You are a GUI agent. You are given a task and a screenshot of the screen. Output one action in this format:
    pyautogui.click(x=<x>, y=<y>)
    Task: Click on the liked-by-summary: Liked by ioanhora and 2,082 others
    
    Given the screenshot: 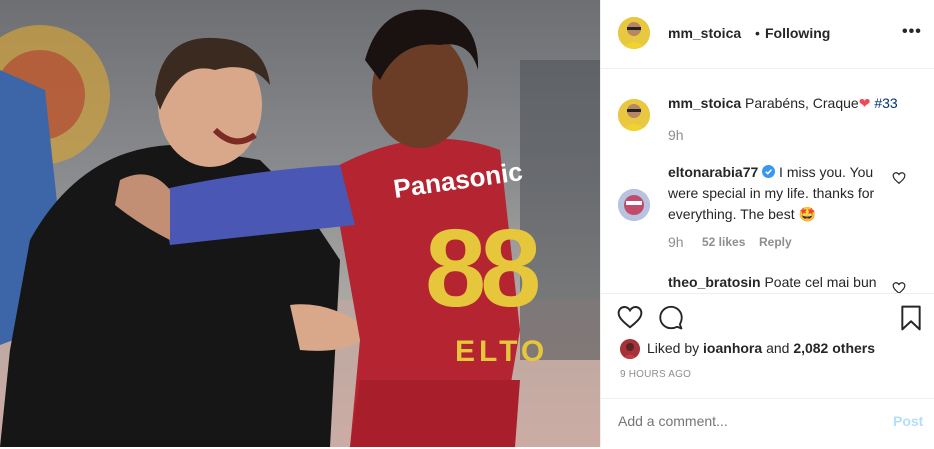 What is the action you would take?
    pyautogui.click(x=761, y=348)
    